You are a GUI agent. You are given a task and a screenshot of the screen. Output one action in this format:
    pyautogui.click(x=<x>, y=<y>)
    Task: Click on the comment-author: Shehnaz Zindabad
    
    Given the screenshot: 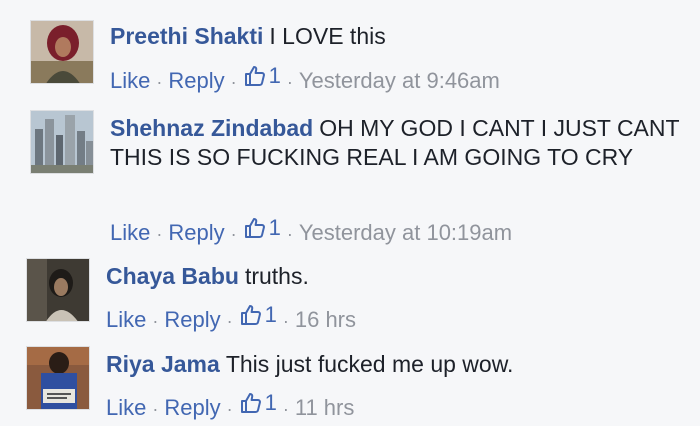 What is the action you would take?
    pyautogui.click(x=211, y=128)
    